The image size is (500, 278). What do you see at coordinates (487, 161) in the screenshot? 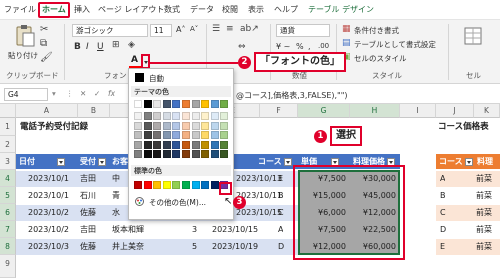
I see `price-header-dish: 料理` at bounding box center [487, 161].